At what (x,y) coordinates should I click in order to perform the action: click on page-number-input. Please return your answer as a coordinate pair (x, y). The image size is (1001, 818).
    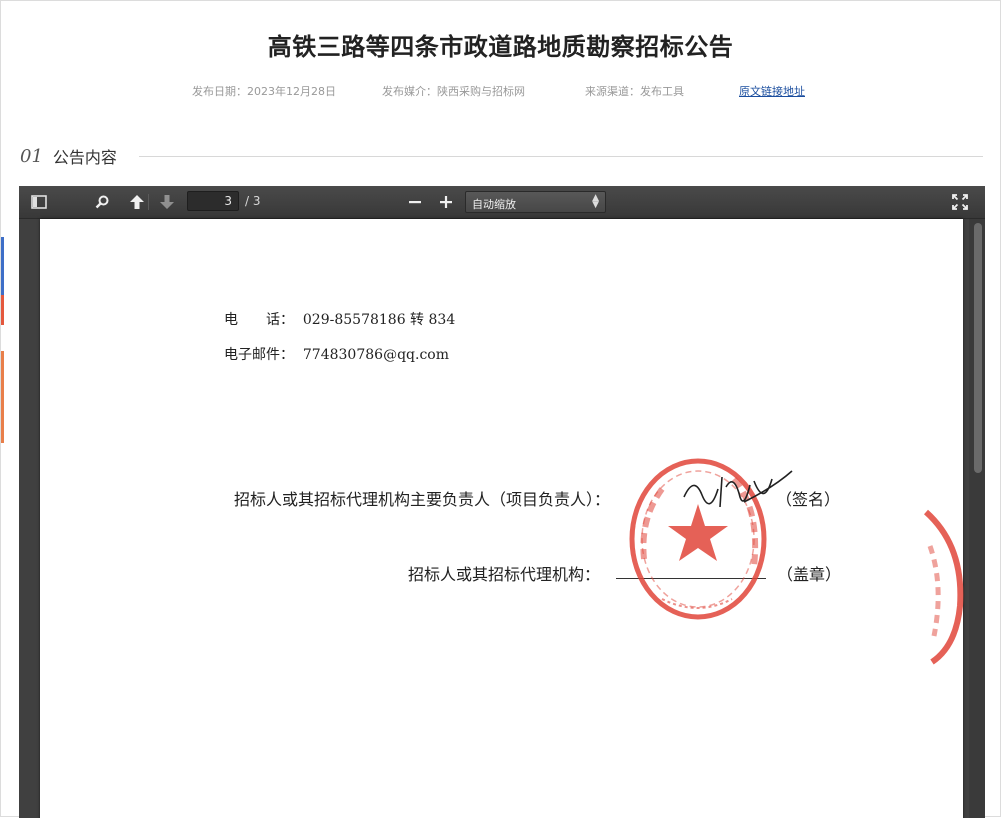
    Looking at the image, I should click on (213, 201).